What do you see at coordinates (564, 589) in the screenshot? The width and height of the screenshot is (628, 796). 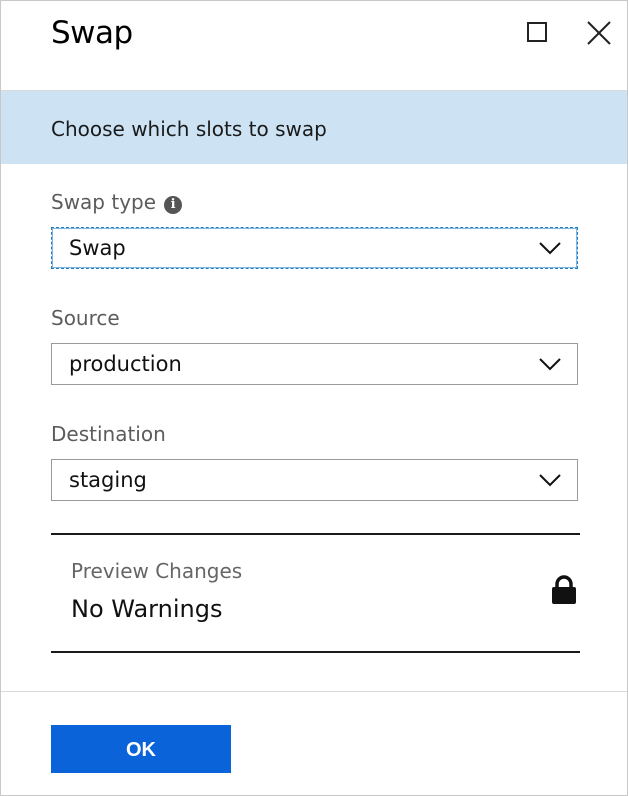 I see `lock-icon` at bounding box center [564, 589].